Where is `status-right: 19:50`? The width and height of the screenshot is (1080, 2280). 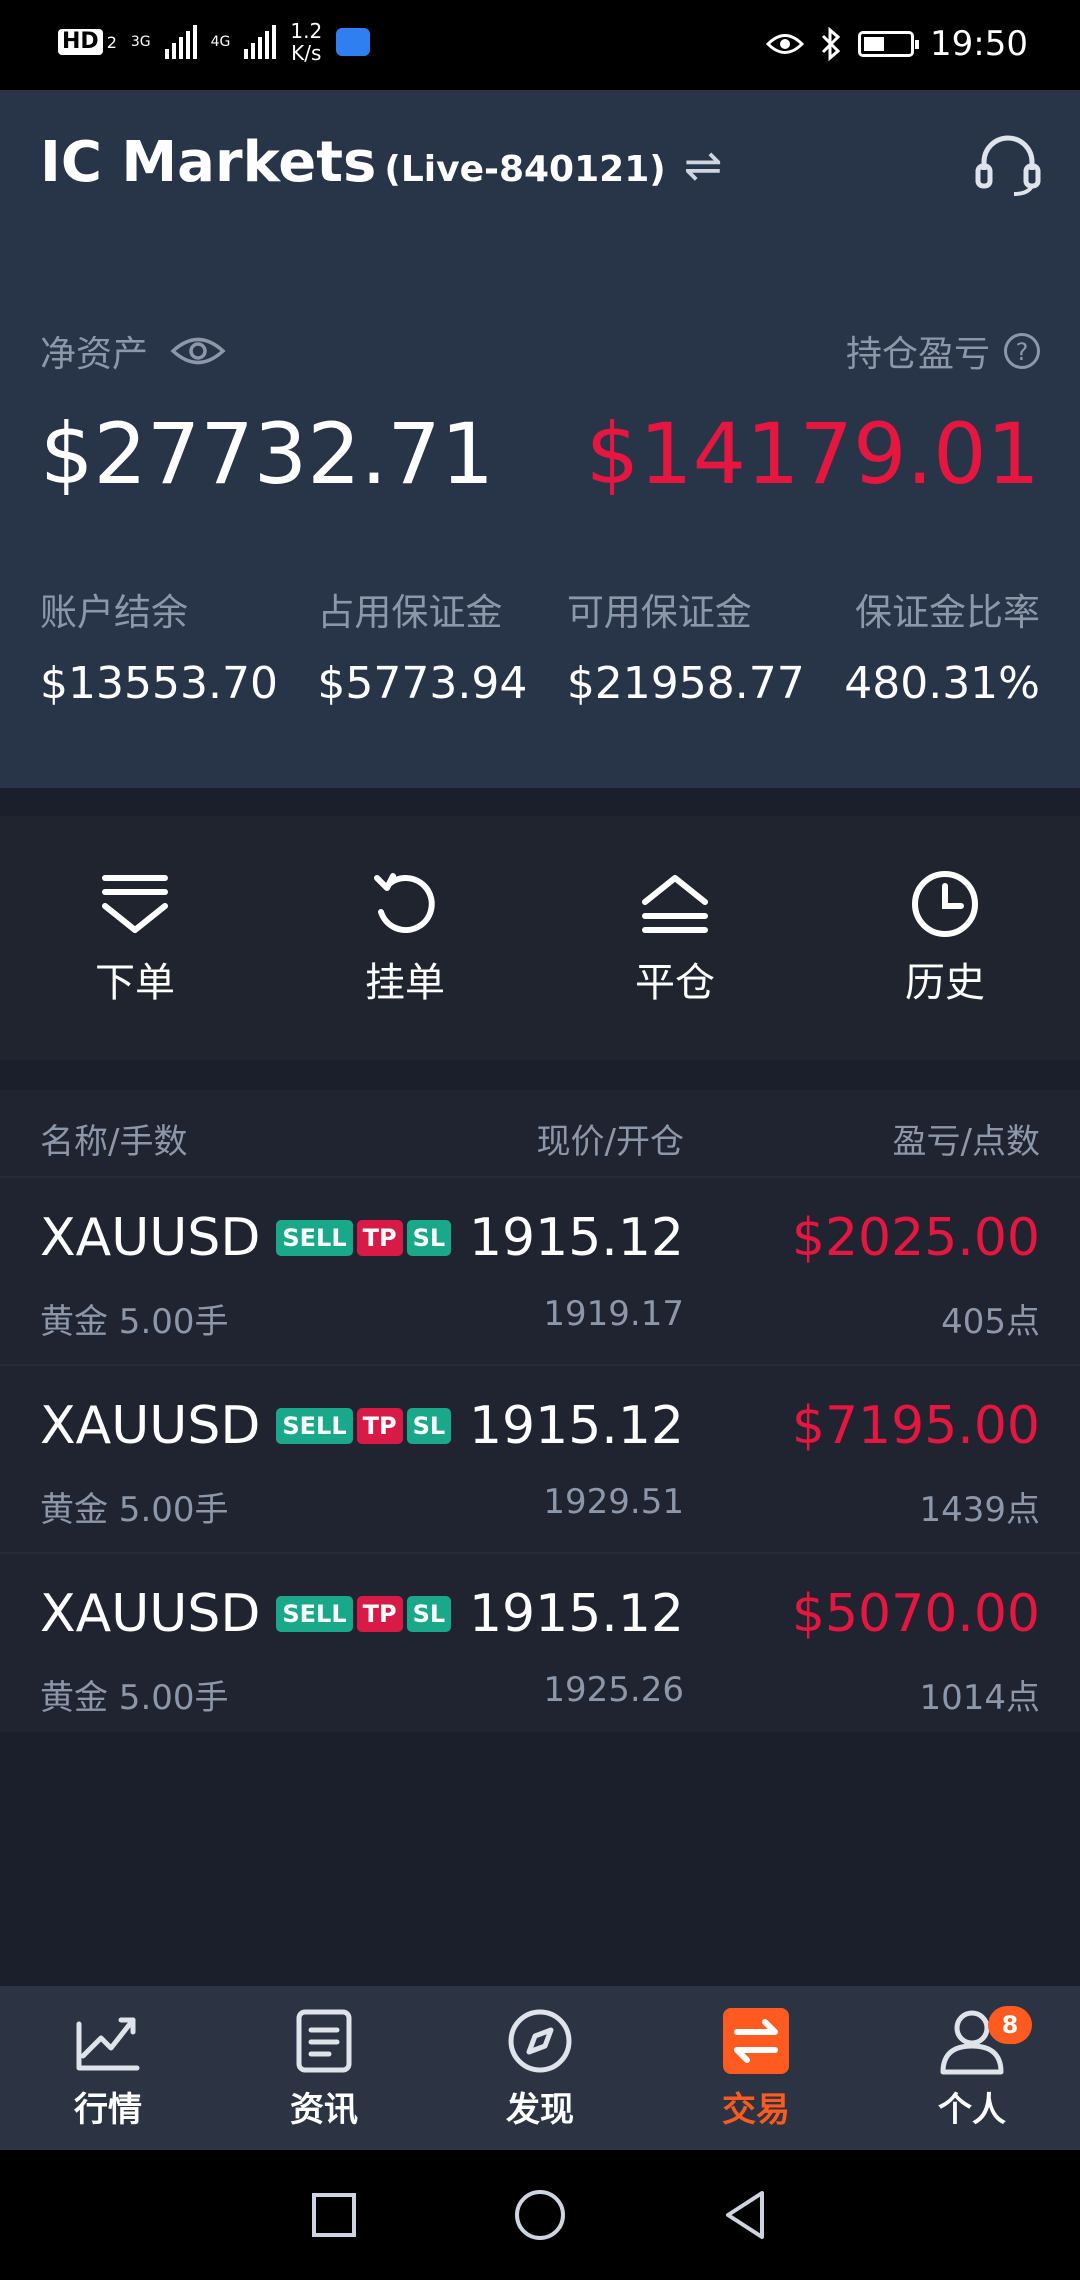 status-right: 19:50 is located at coordinates (897, 44).